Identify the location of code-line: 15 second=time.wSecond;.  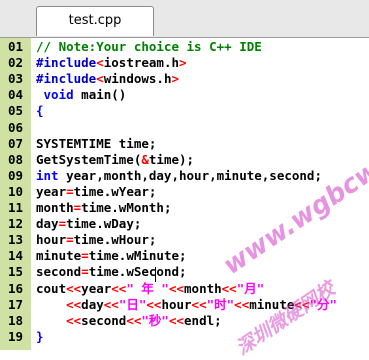
(184, 272).